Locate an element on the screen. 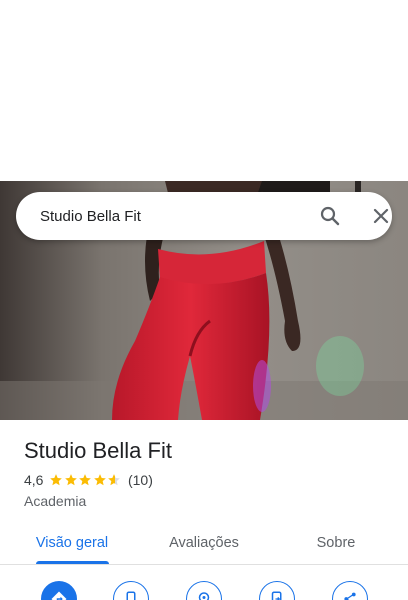  directions-button is located at coordinates (59, 590).